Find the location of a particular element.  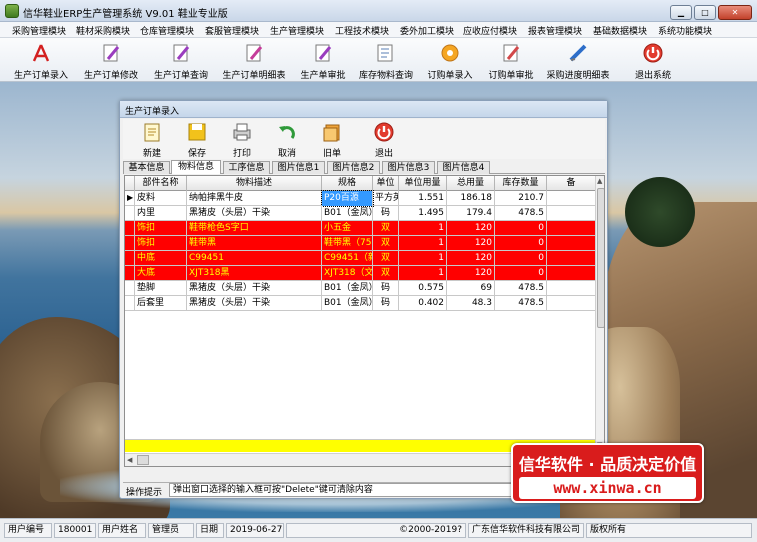

tab-image-info-2: 图片信息2 is located at coordinates (353, 167).